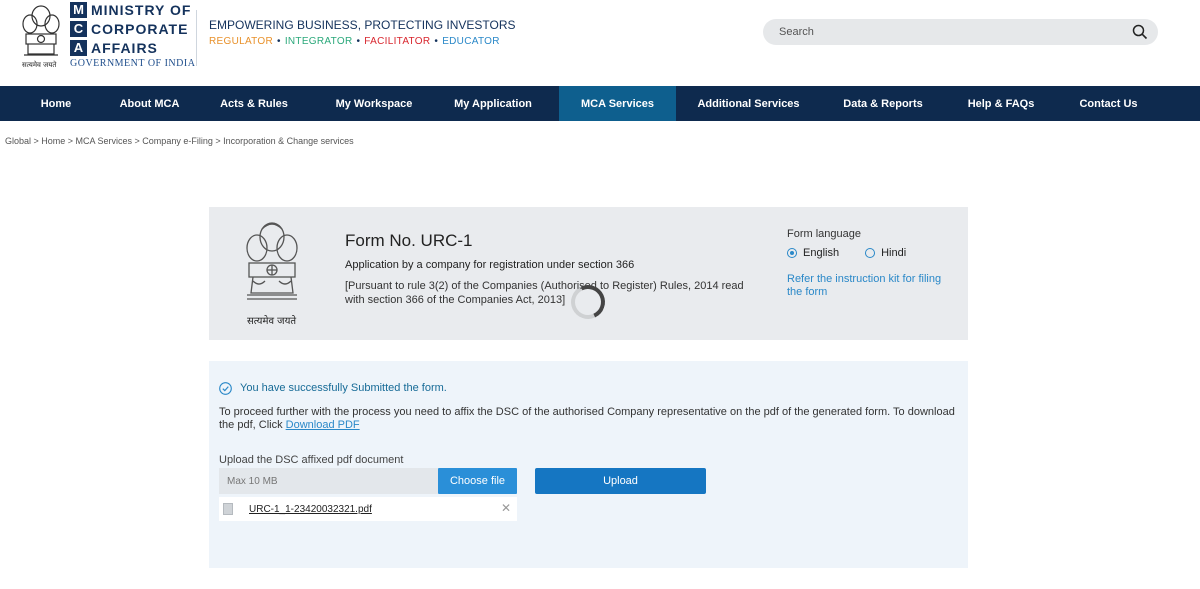 The width and height of the screenshot is (1200, 589). Describe the element at coordinates (846, 253) in the screenshot. I see `language-radio-group: English Hindi` at that location.